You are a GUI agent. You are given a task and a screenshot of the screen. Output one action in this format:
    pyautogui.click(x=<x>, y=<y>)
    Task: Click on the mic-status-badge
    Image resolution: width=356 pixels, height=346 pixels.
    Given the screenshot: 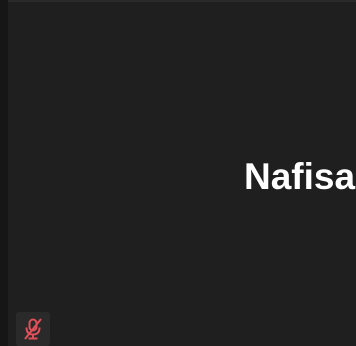 What is the action you would take?
    pyautogui.click(x=33, y=329)
    